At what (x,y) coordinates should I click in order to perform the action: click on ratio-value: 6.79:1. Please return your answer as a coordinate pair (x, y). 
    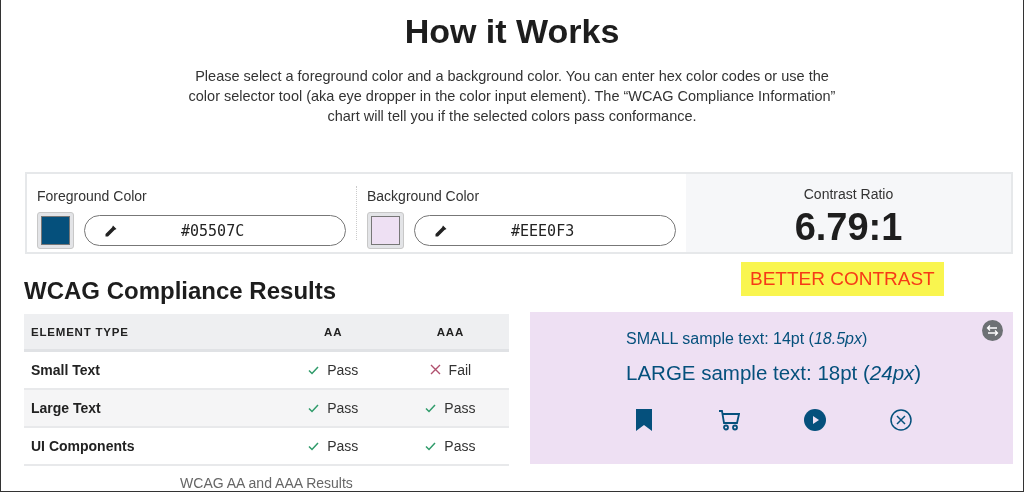
    Looking at the image, I should click on (848, 227).